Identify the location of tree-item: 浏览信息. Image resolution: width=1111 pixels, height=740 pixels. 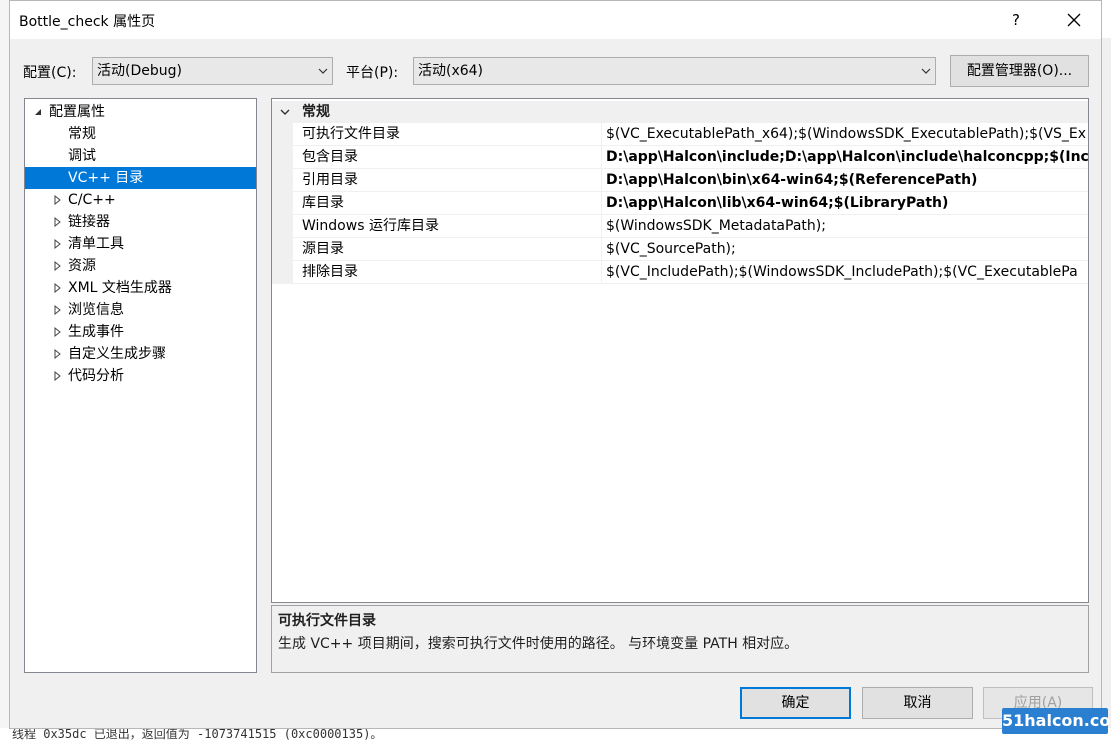
(140, 310).